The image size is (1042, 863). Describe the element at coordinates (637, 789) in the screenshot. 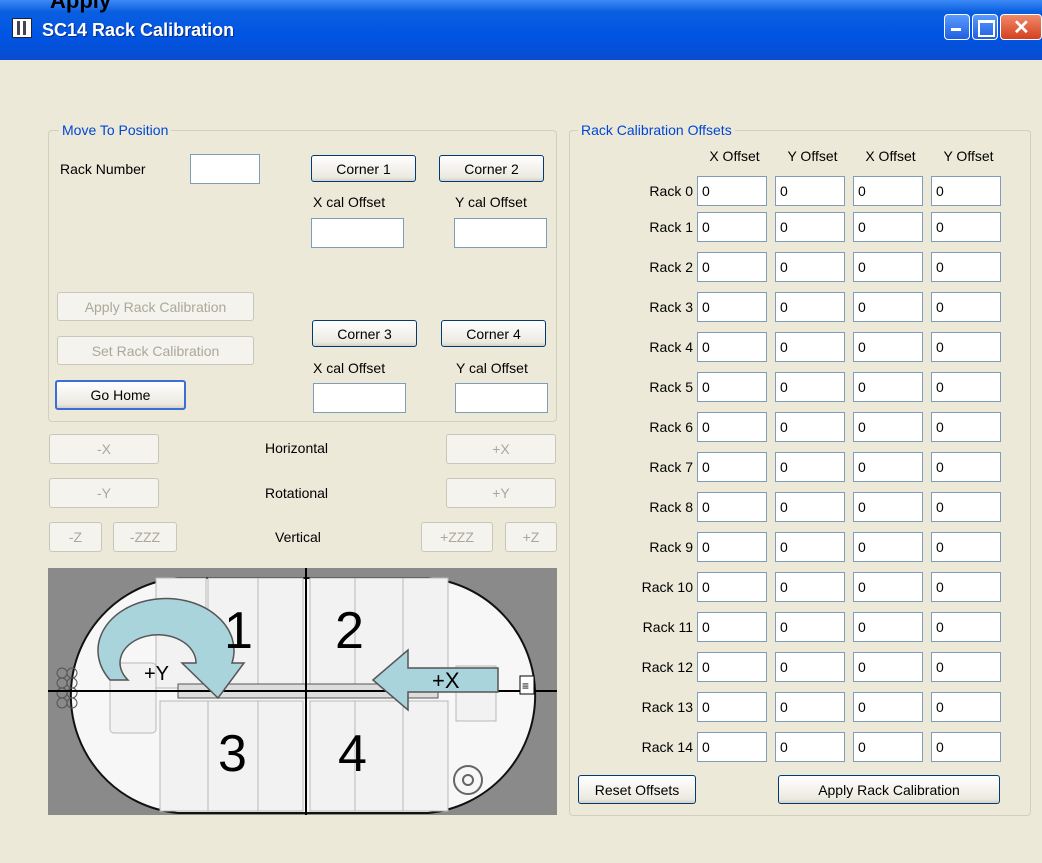

I see `reset-offsets-button: Reset Offsets` at that location.